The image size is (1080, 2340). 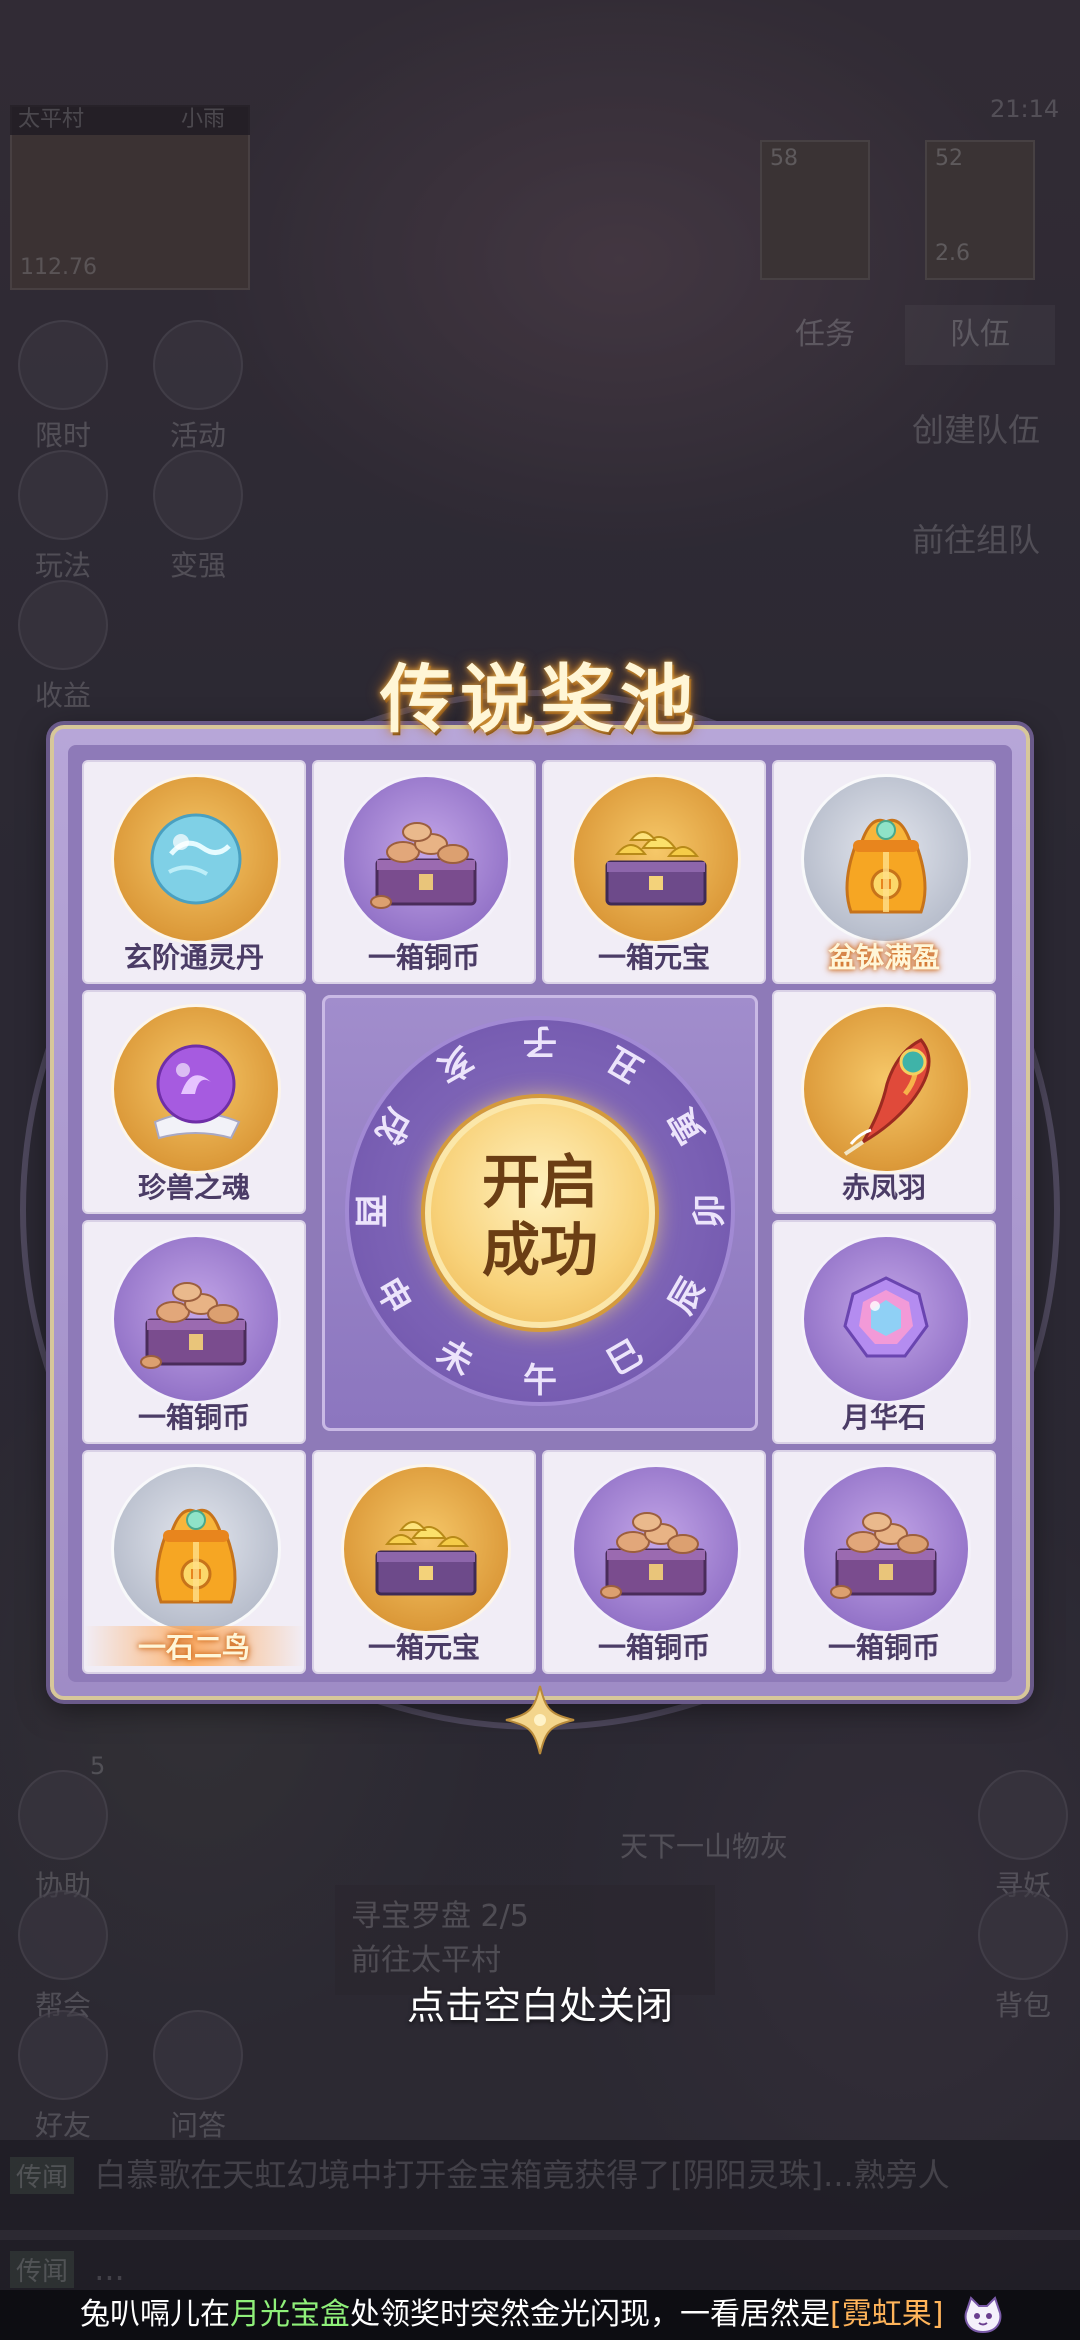 I want to click on open-success-button: 开启 成功, so click(x=540, y=1213).